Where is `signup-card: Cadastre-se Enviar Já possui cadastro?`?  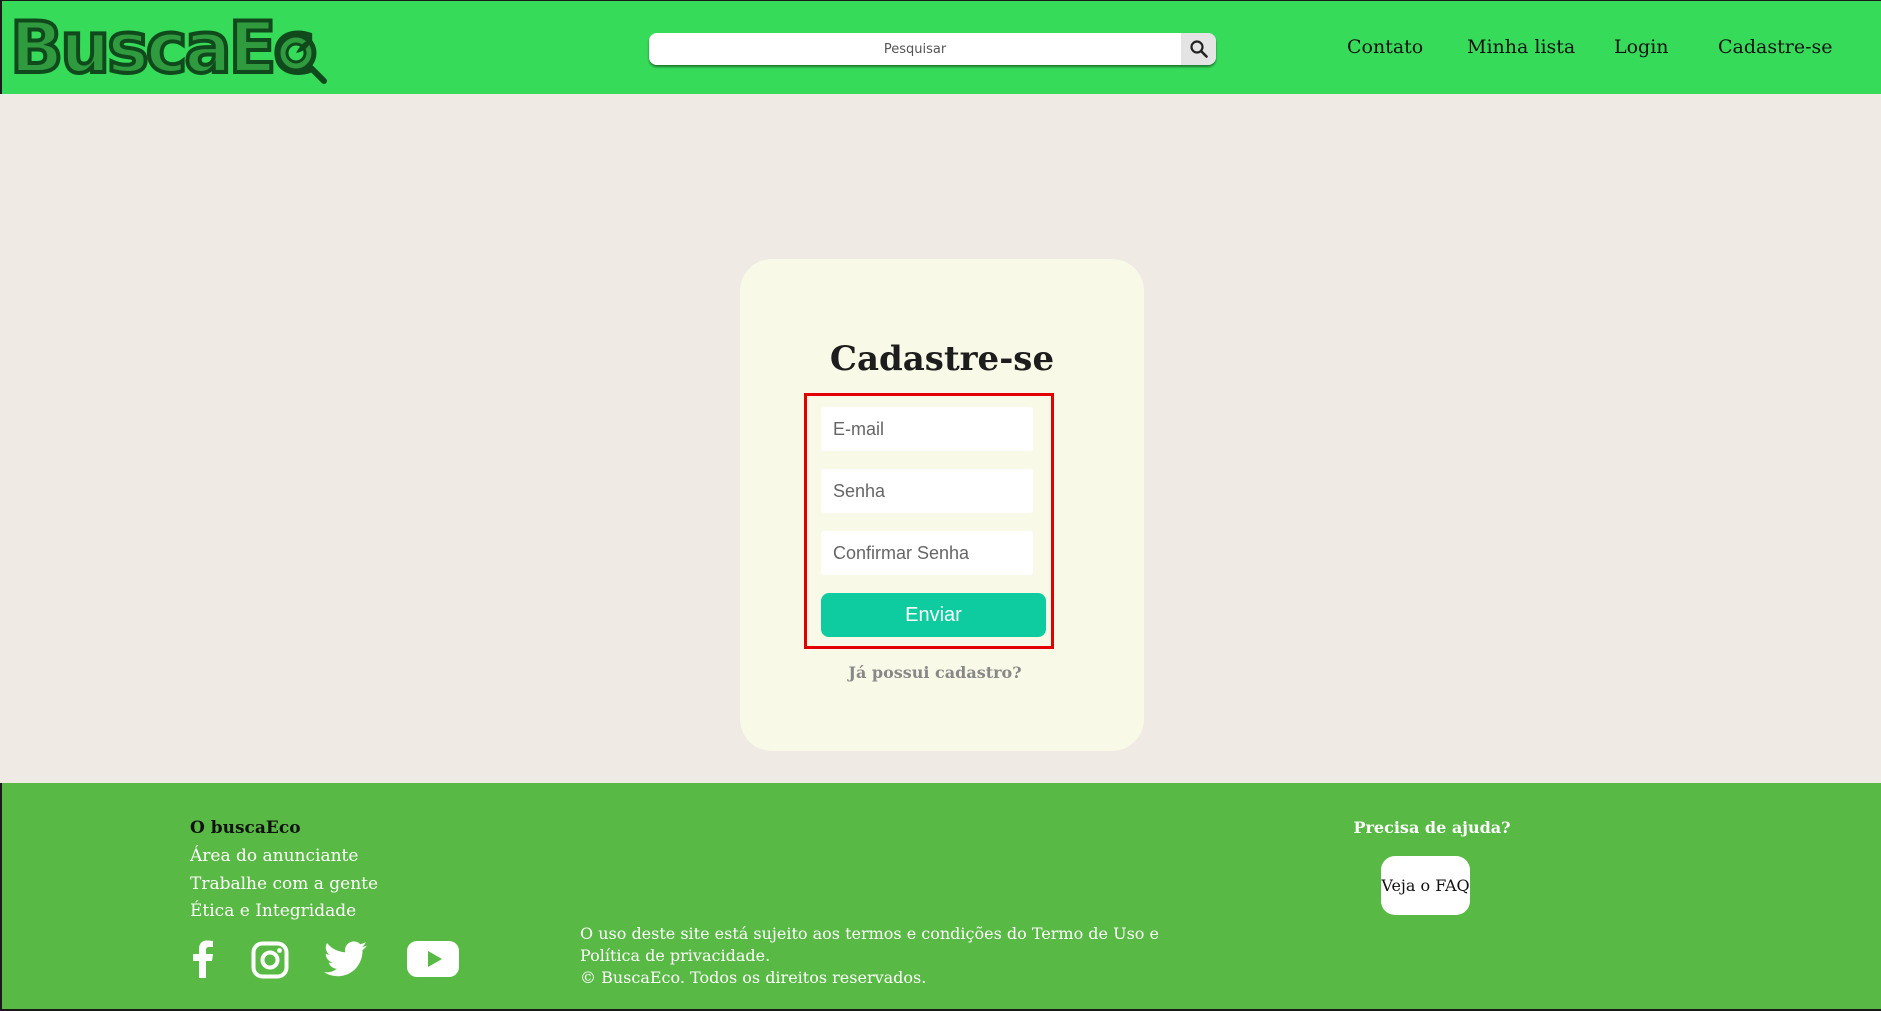
signup-card: Cadastre-se Enviar Já possui cadastro? is located at coordinates (942, 505).